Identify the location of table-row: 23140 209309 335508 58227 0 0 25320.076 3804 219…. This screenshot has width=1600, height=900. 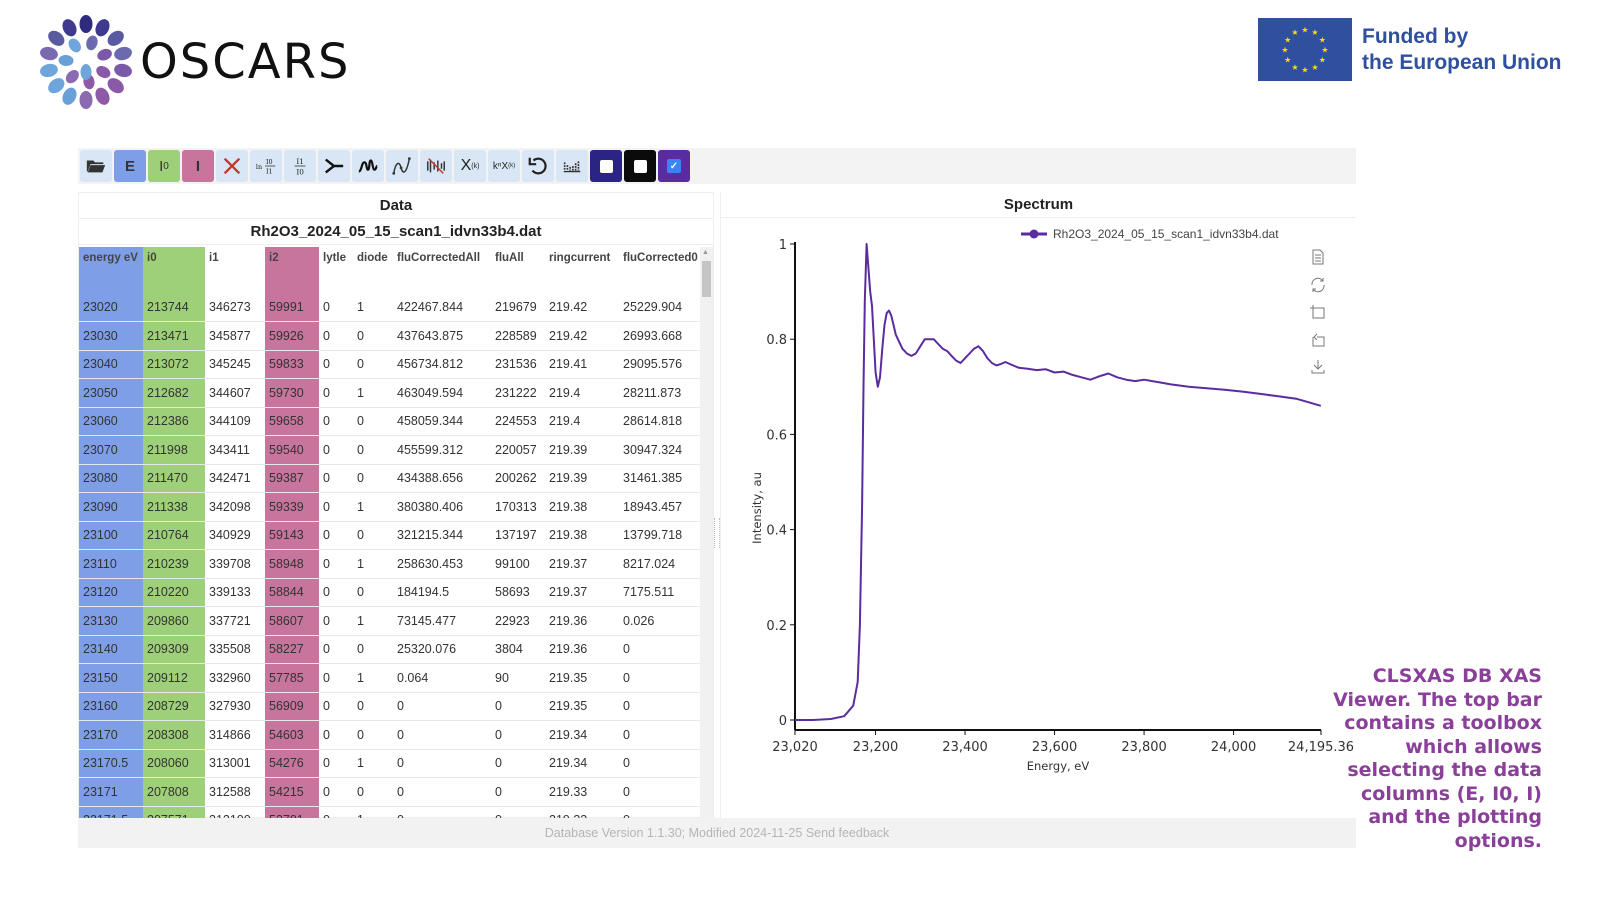
(390, 649).